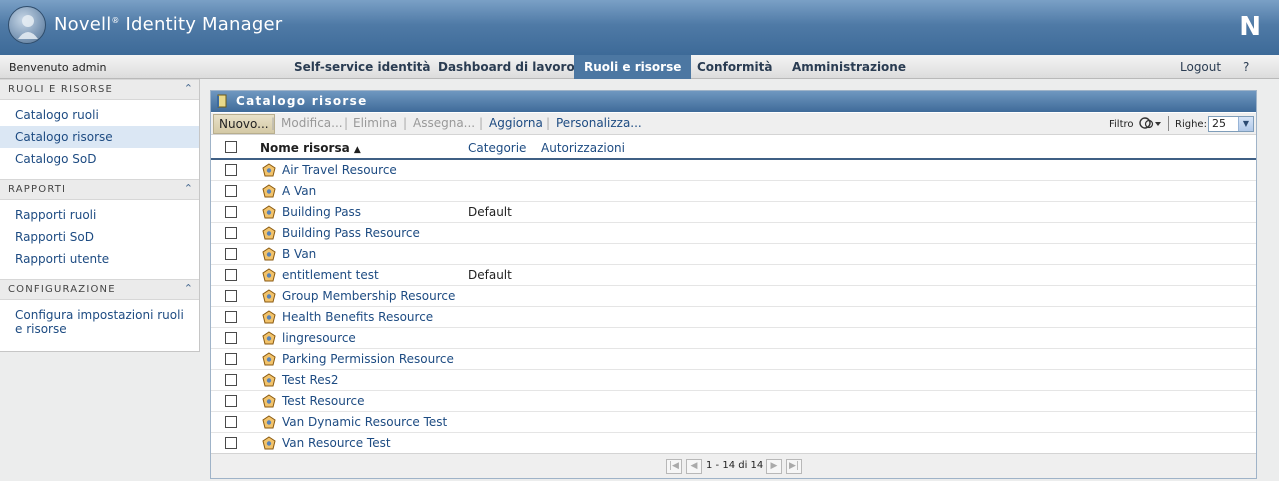 Image resolution: width=1279 pixels, height=481 pixels. I want to click on sidebar-section-title: RAPPORTI, so click(37, 189).